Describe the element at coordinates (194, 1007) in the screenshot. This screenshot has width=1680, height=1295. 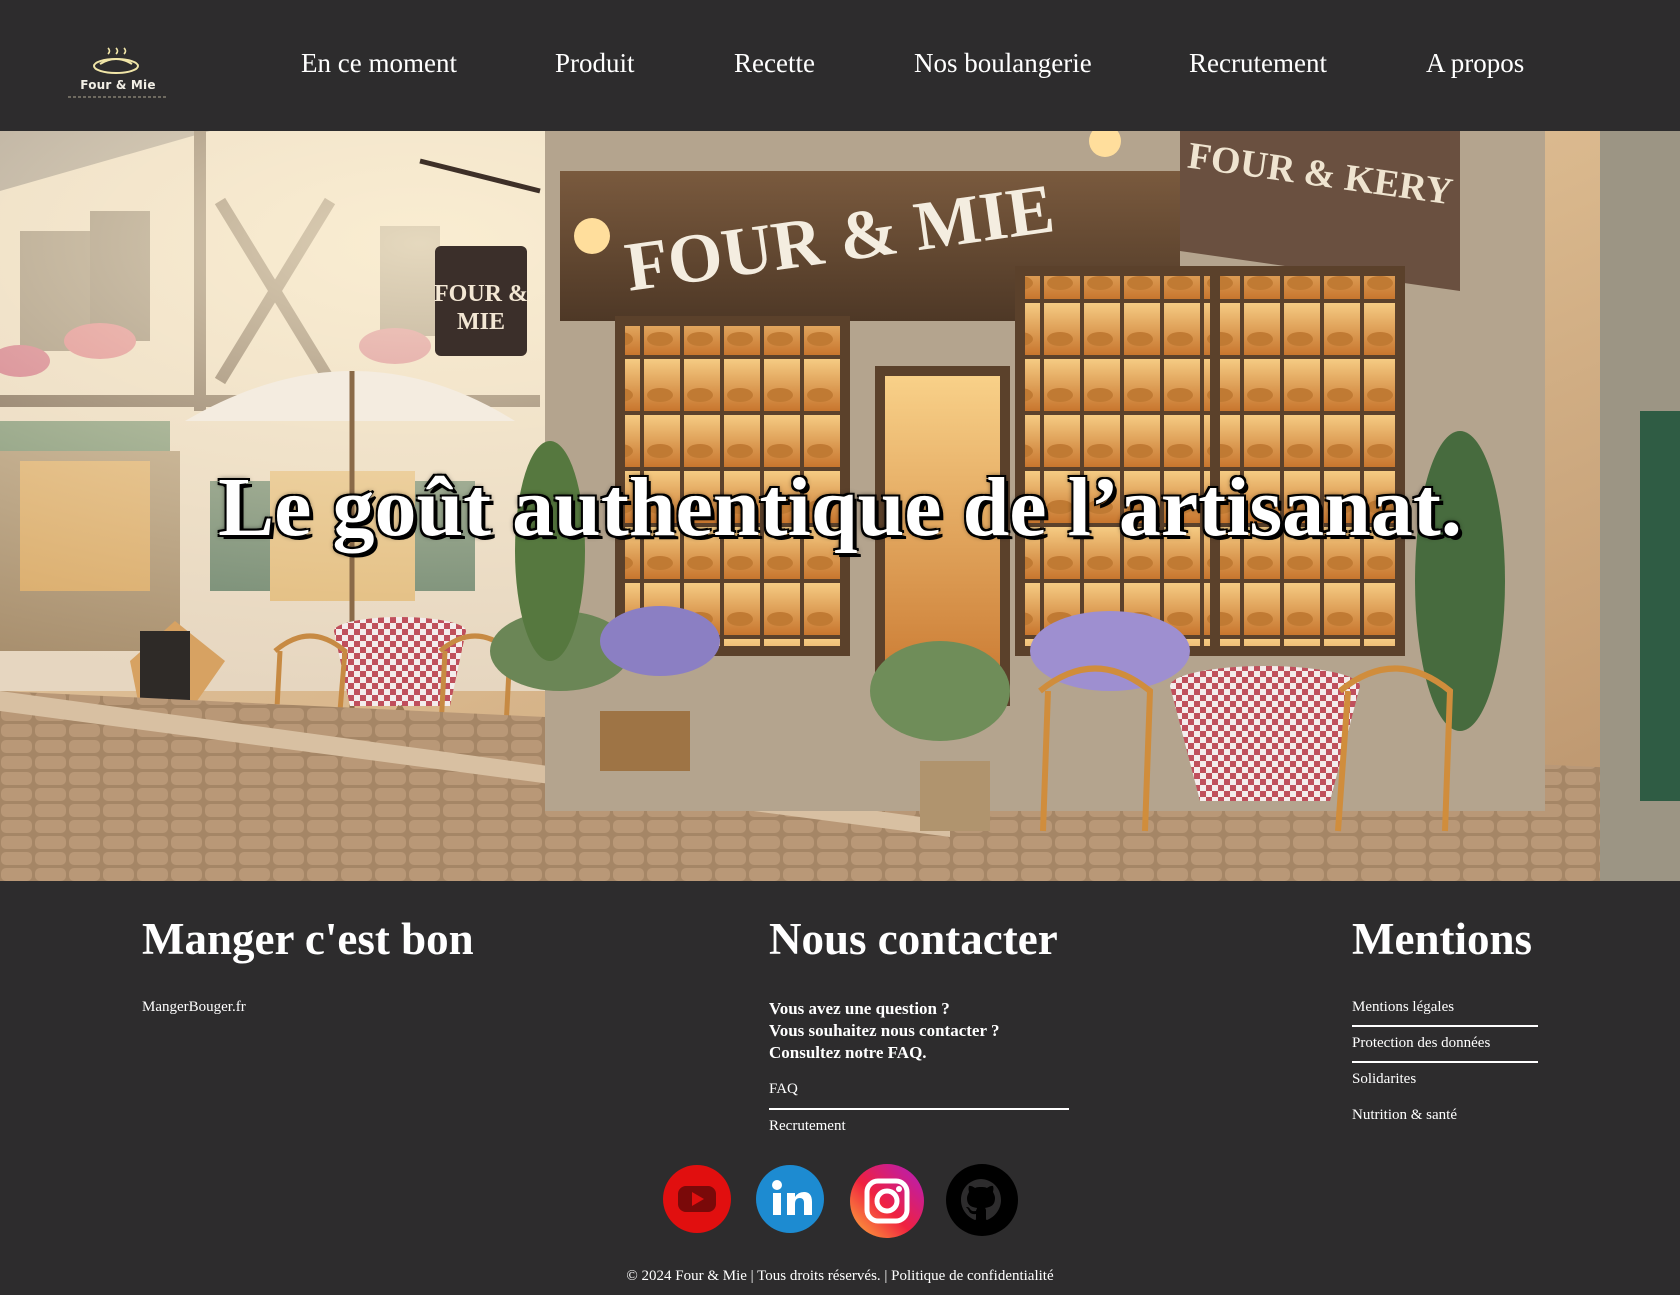
I see `link-mangerbouger: MangerBouger.fr` at that location.